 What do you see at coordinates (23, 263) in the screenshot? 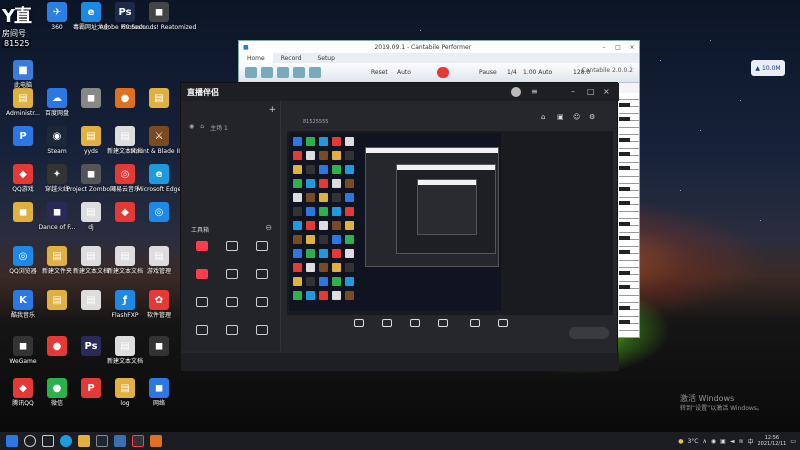
I see `desktop-icon: ◎ QQ浏览器` at bounding box center [23, 263].